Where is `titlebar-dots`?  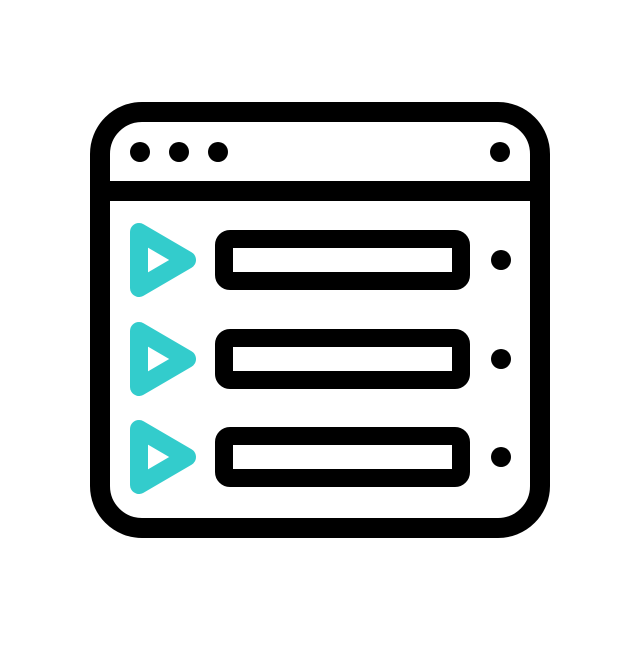
titlebar-dots is located at coordinates (320, 152).